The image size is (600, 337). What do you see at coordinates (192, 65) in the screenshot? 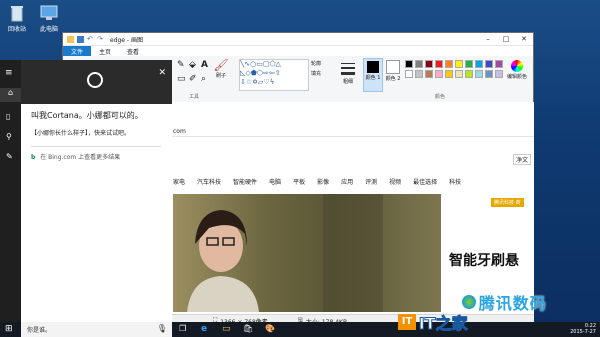
I see `fill-icon: ⬙` at bounding box center [192, 65].